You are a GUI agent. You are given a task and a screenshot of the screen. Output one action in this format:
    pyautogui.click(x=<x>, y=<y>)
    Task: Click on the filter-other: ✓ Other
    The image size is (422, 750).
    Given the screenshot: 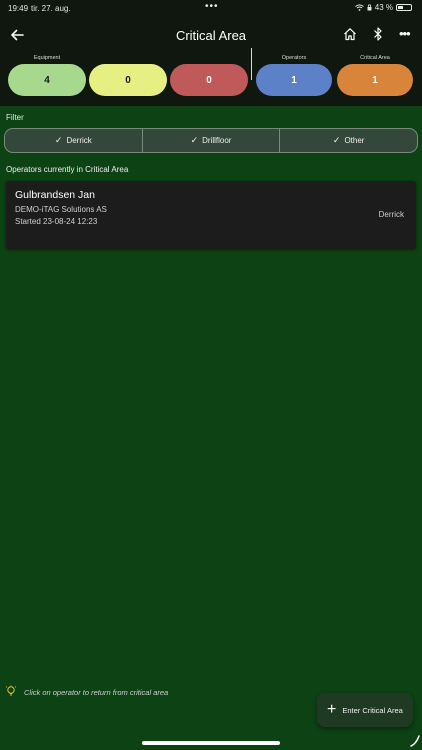 What is the action you would take?
    pyautogui.click(x=348, y=140)
    